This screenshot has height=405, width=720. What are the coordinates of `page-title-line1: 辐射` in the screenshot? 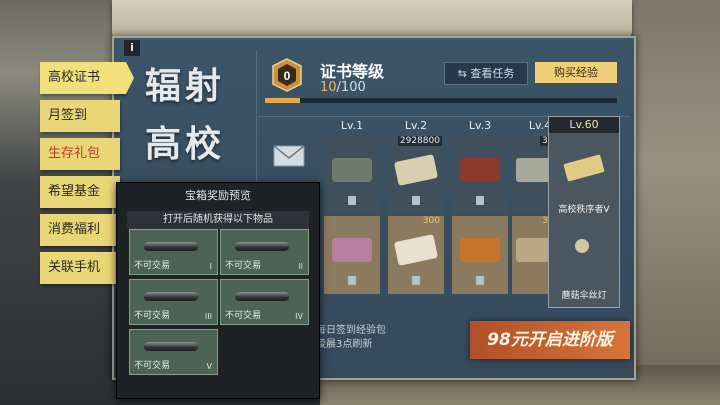 It's located at (185, 86).